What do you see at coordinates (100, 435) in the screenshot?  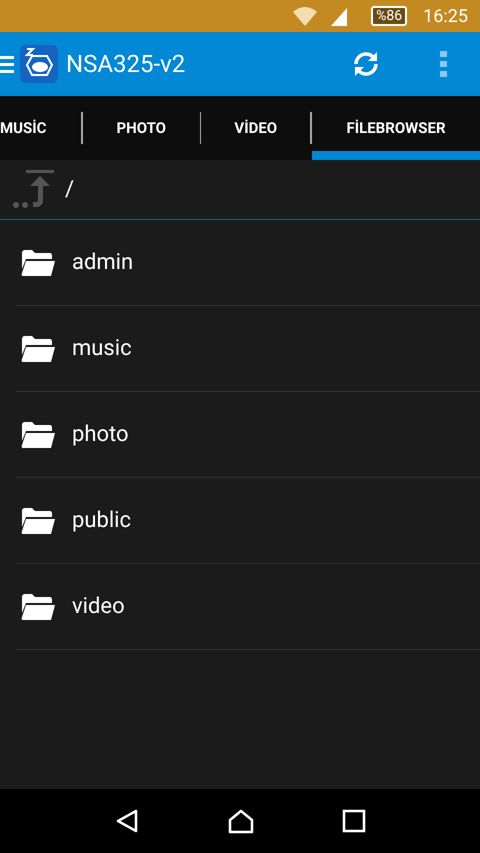 I see `folder-name: photo` at bounding box center [100, 435].